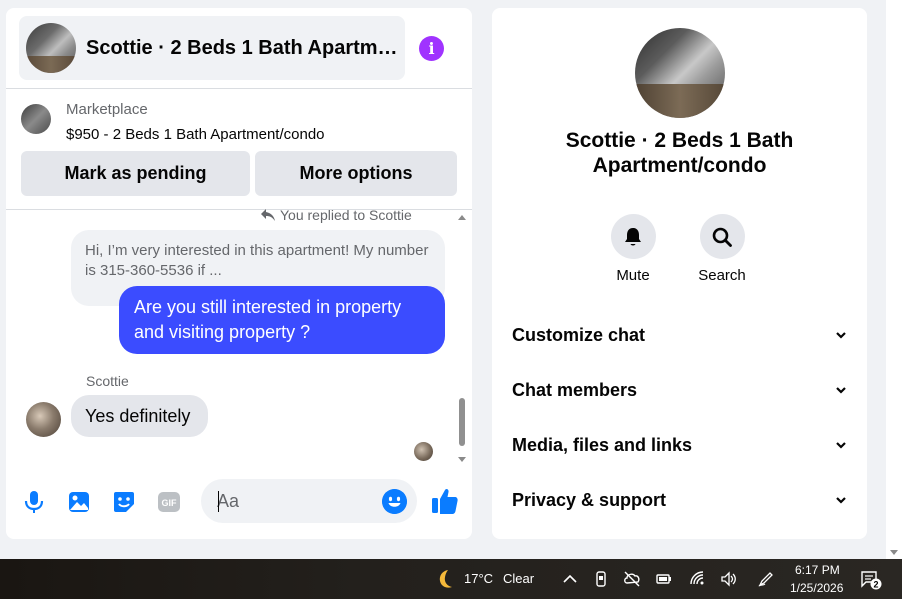 The image size is (902, 599). Describe the element at coordinates (79, 502) in the screenshot. I see `image-icon` at that location.